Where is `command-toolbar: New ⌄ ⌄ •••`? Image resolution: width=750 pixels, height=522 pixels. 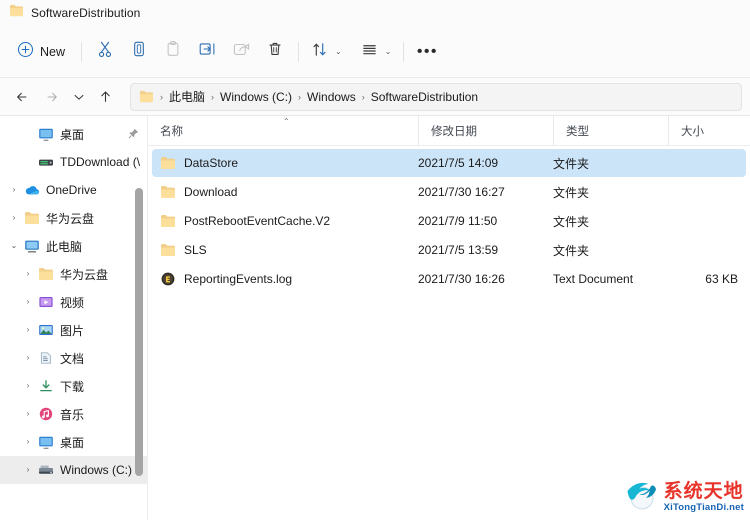
command-toolbar: New ⌄ ⌄ ••• is located at coordinates (375, 52).